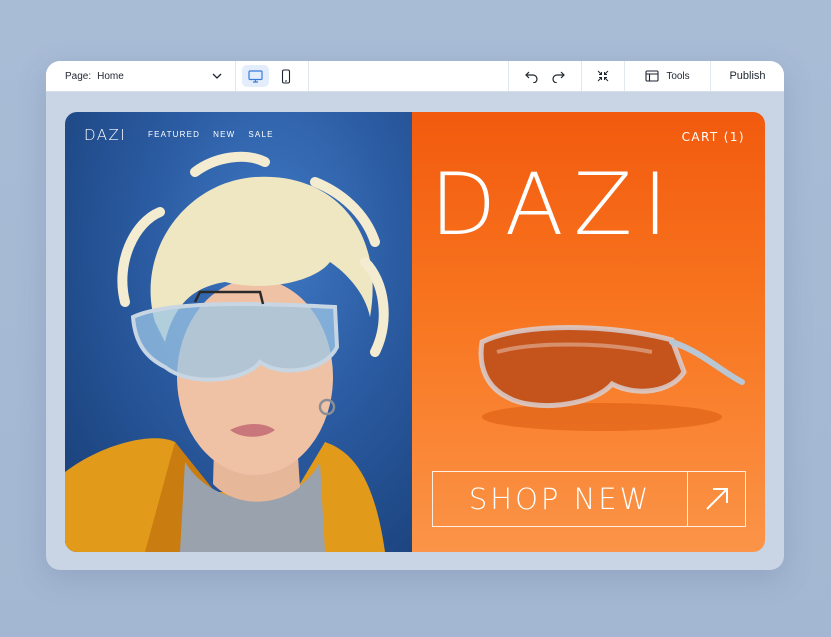 This screenshot has height=637, width=831. I want to click on nav-sale: SALE, so click(260, 134).